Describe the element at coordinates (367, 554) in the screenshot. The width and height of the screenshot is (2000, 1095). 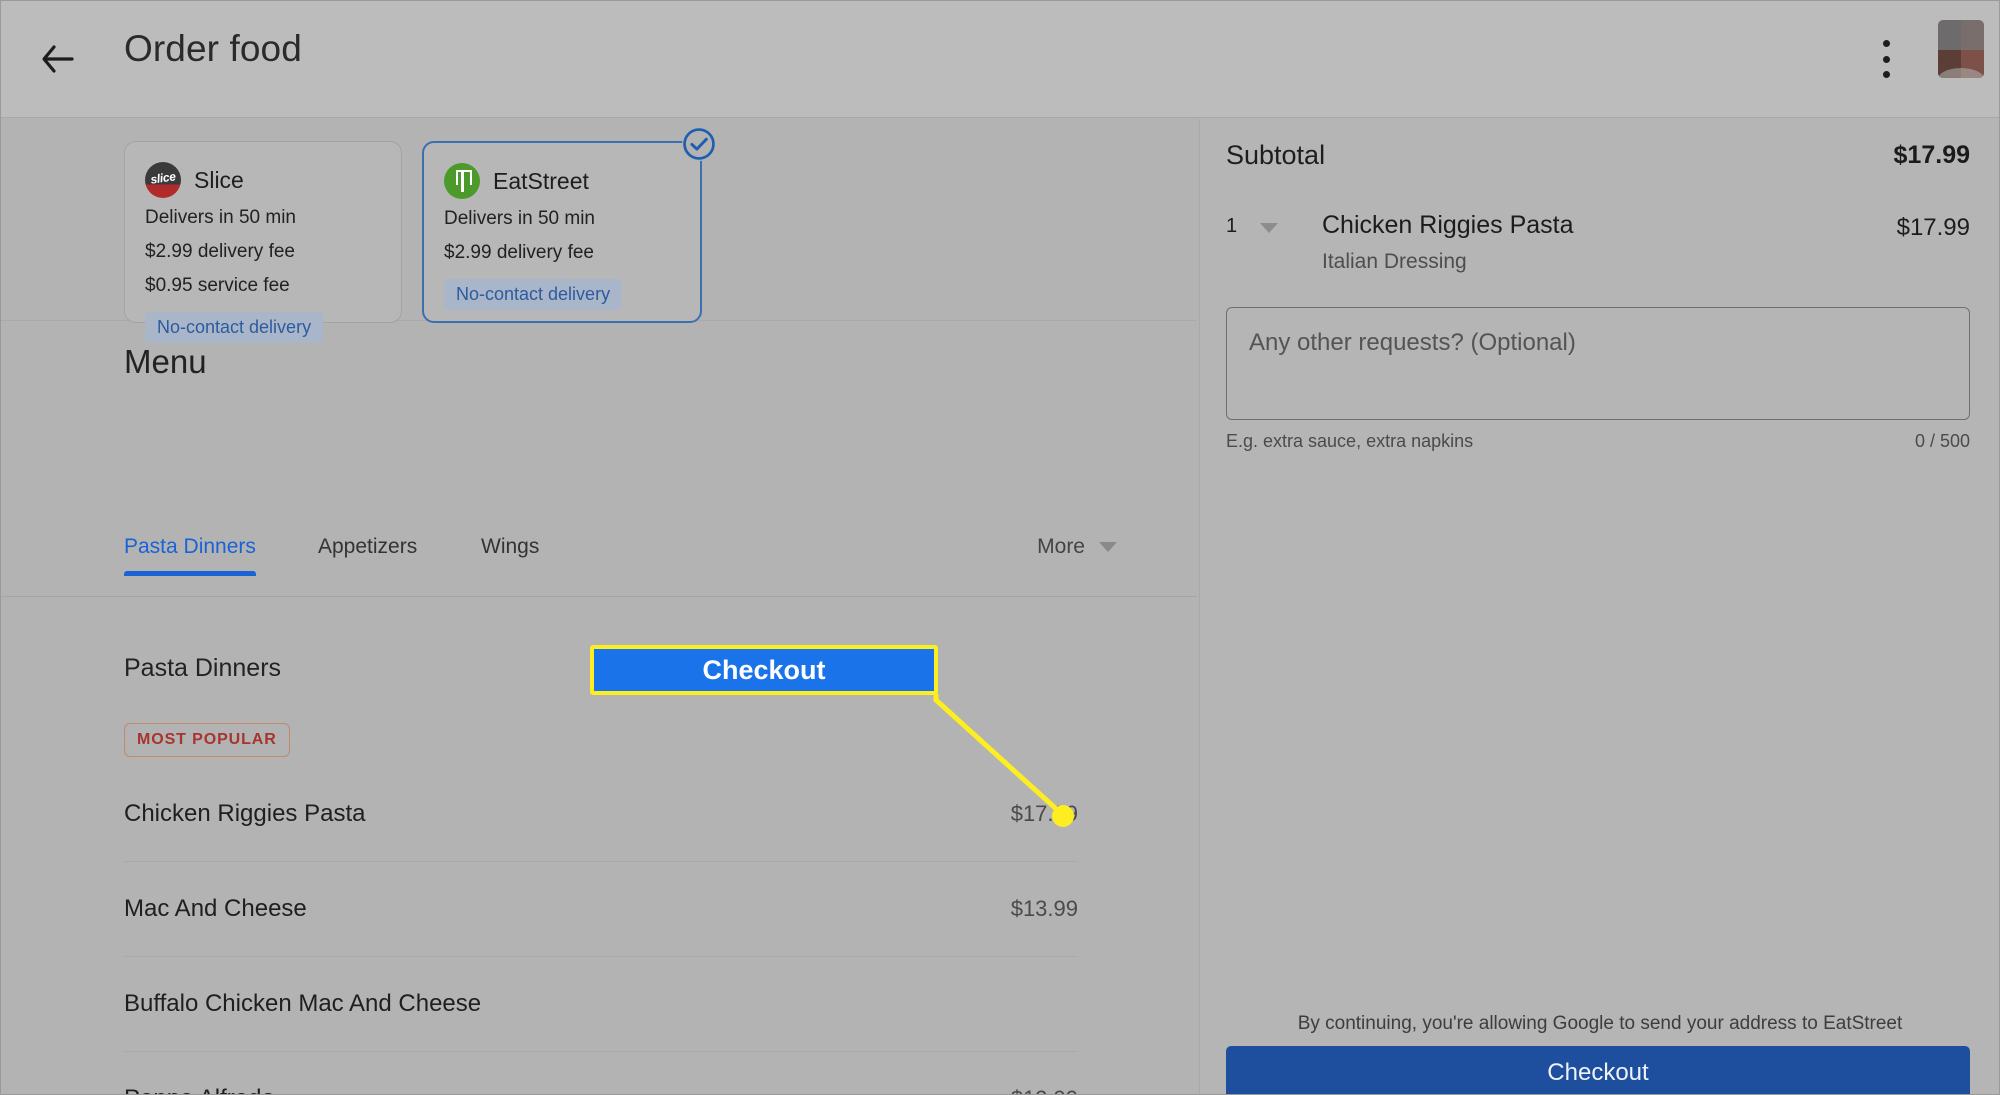
I see `tab-appetizers: Appetizers` at that location.